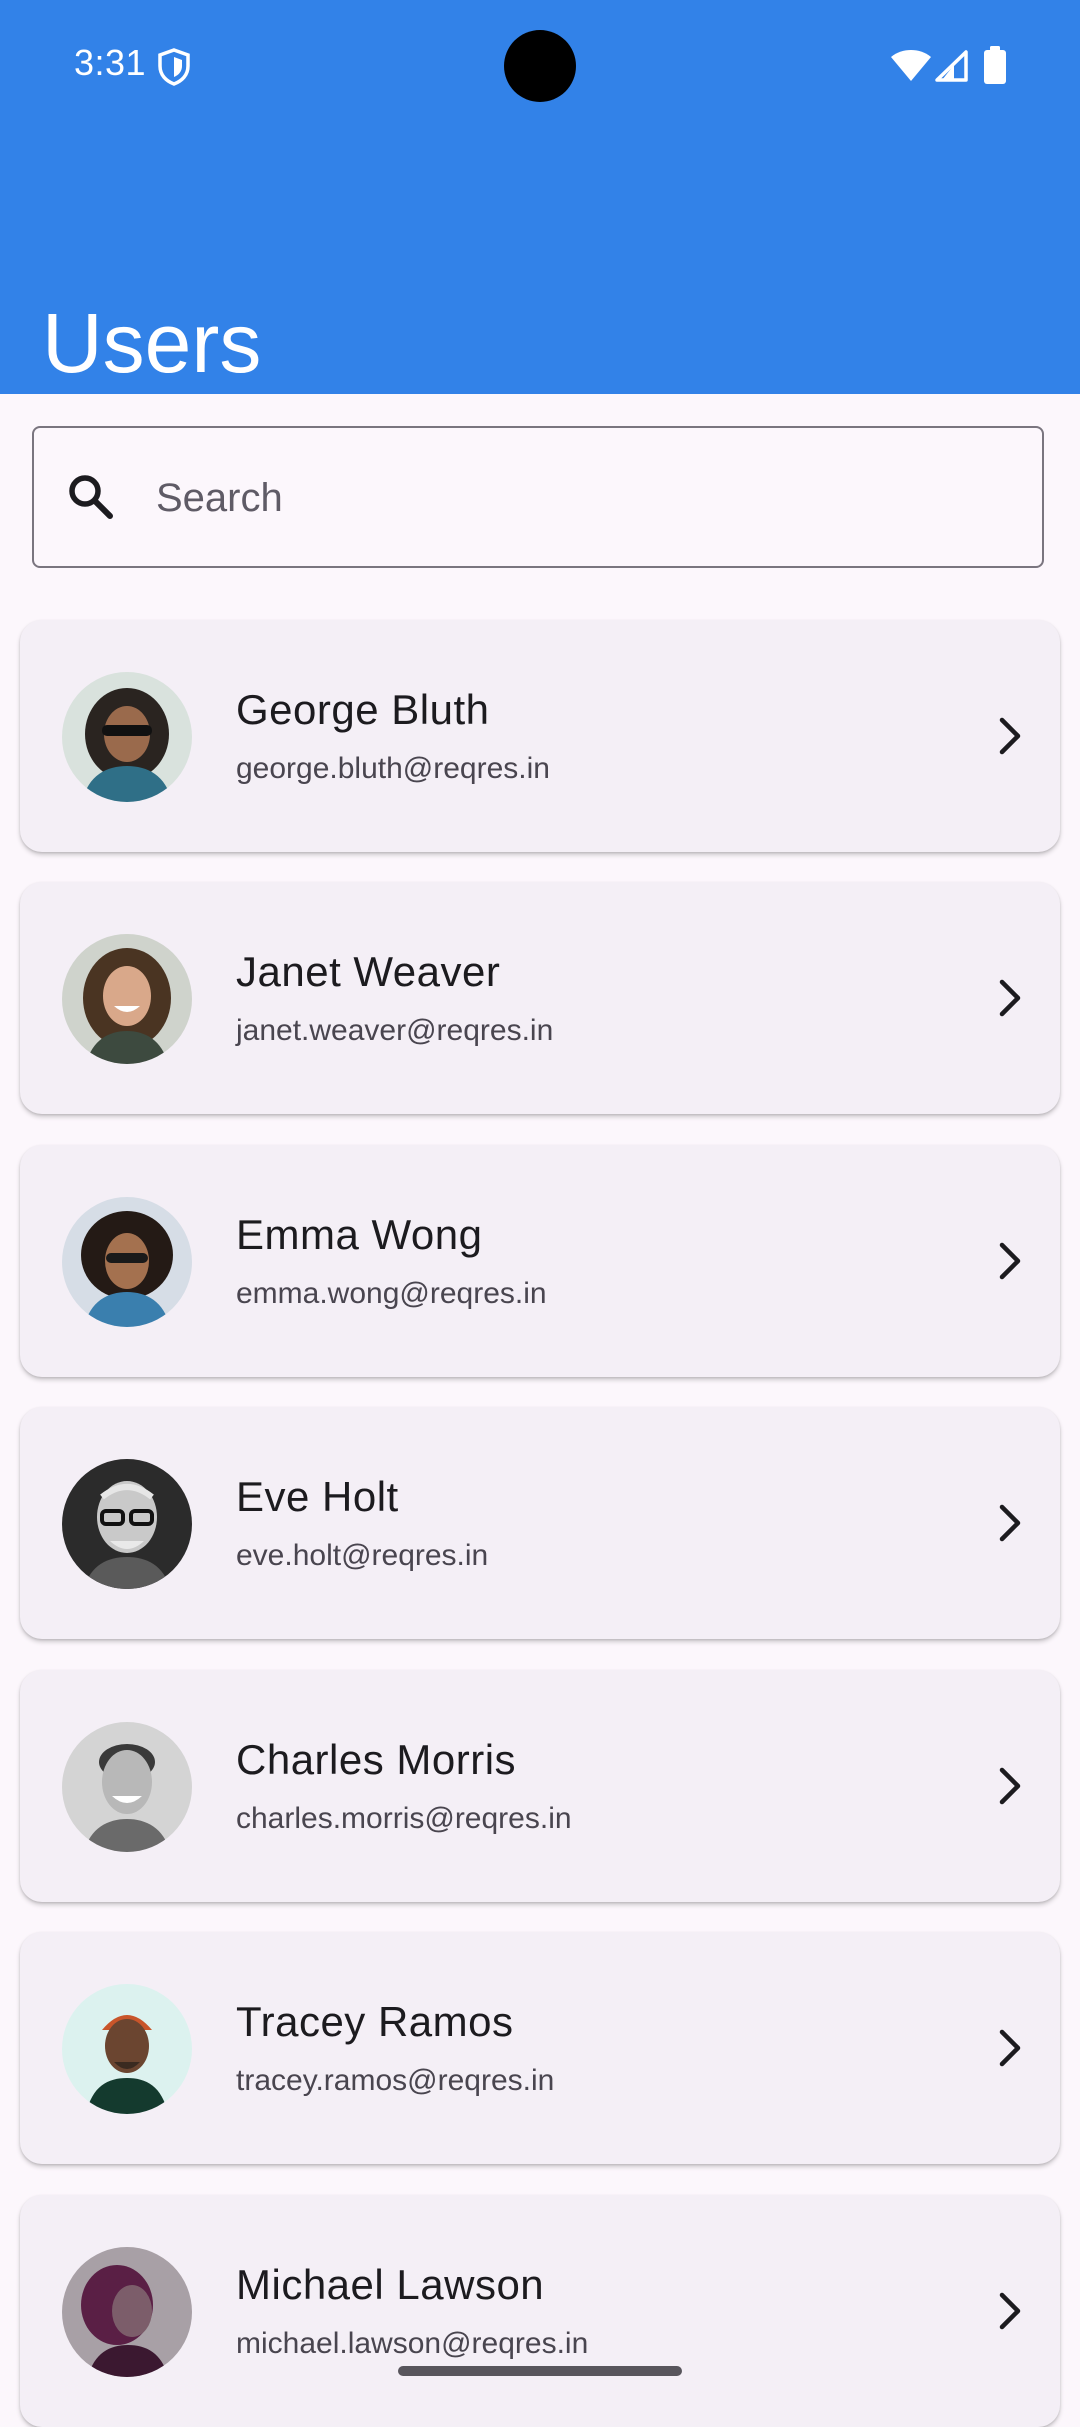 Image resolution: width=1080 pixels, height=2427 pixels. I want to click on user-email: george.bluth@reqres.in, so click(393, 768).